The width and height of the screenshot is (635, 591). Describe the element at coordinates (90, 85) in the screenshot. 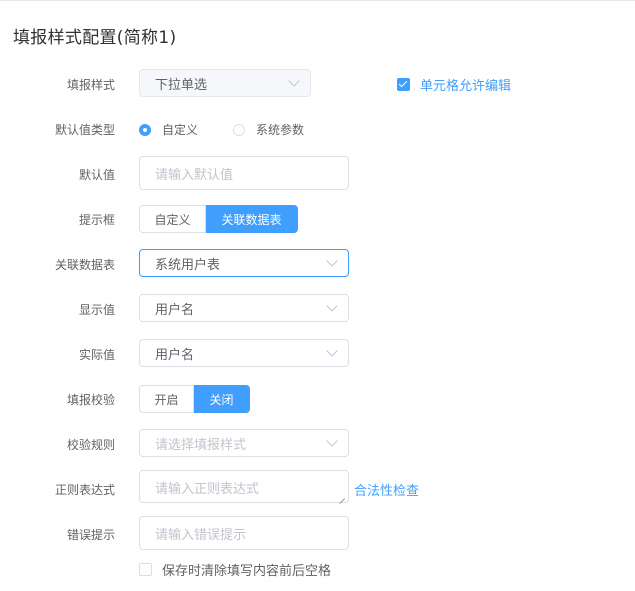

I see `style-label: 填报样式` at that location.